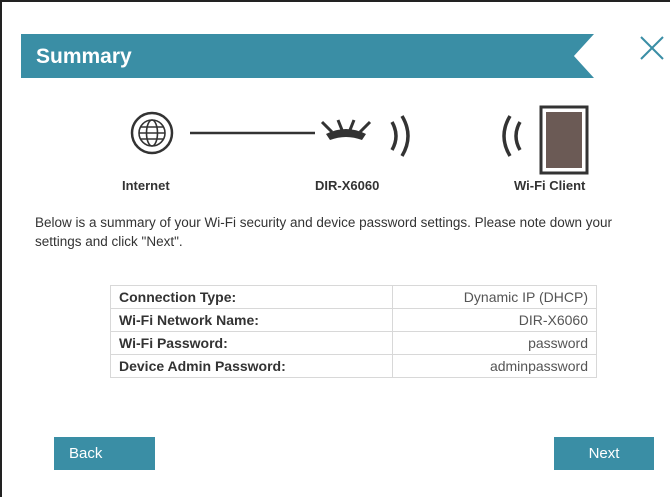 This screenshot has width=670, height=497. Describe the element at coordinates (251, 320) in the screenshot. I see `row-label: Wi-Fi Network Name:` at that location.